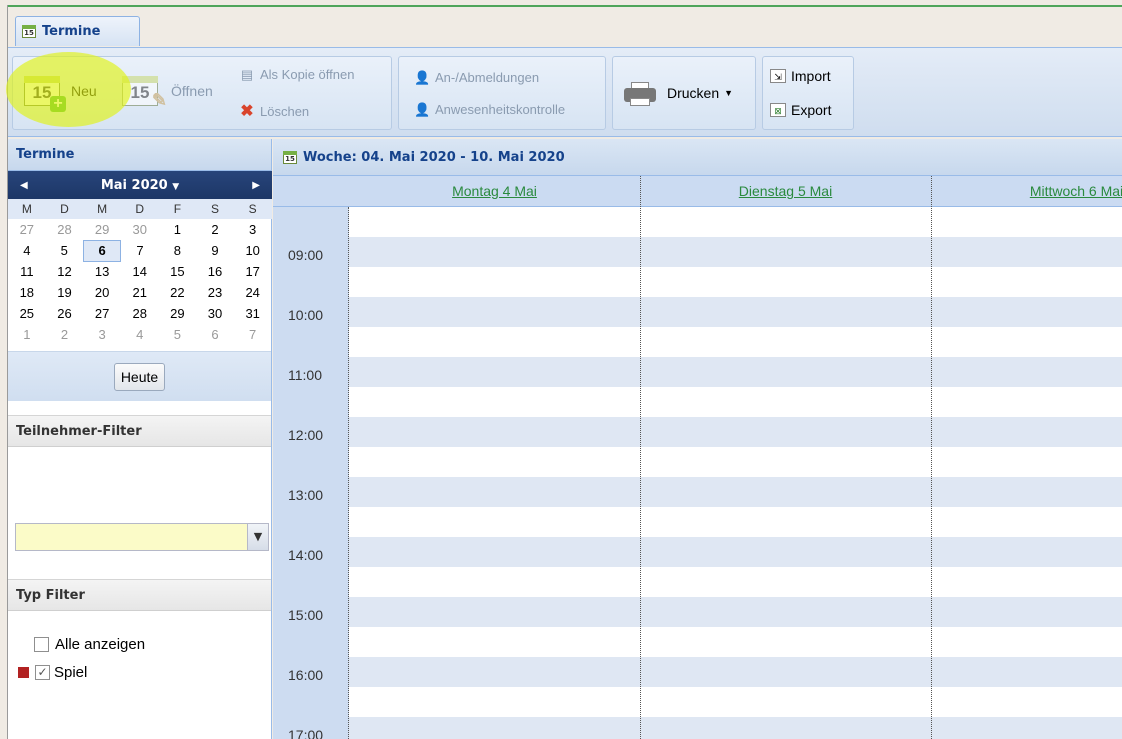  What do you see at coordinates (24, 185) in the screenshot?
I see `prev-month-icon: ◀` at bounding box center [24, 185].